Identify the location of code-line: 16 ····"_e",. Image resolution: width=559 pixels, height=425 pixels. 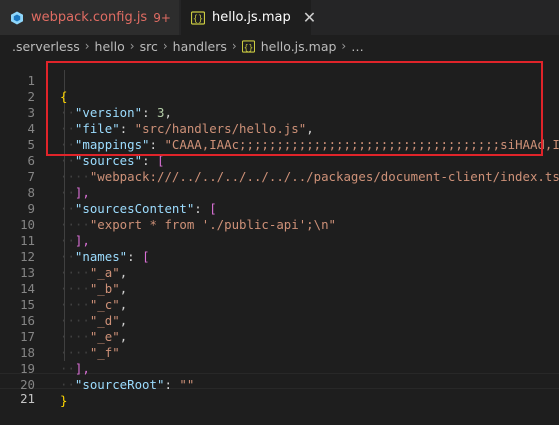
(63, 320).